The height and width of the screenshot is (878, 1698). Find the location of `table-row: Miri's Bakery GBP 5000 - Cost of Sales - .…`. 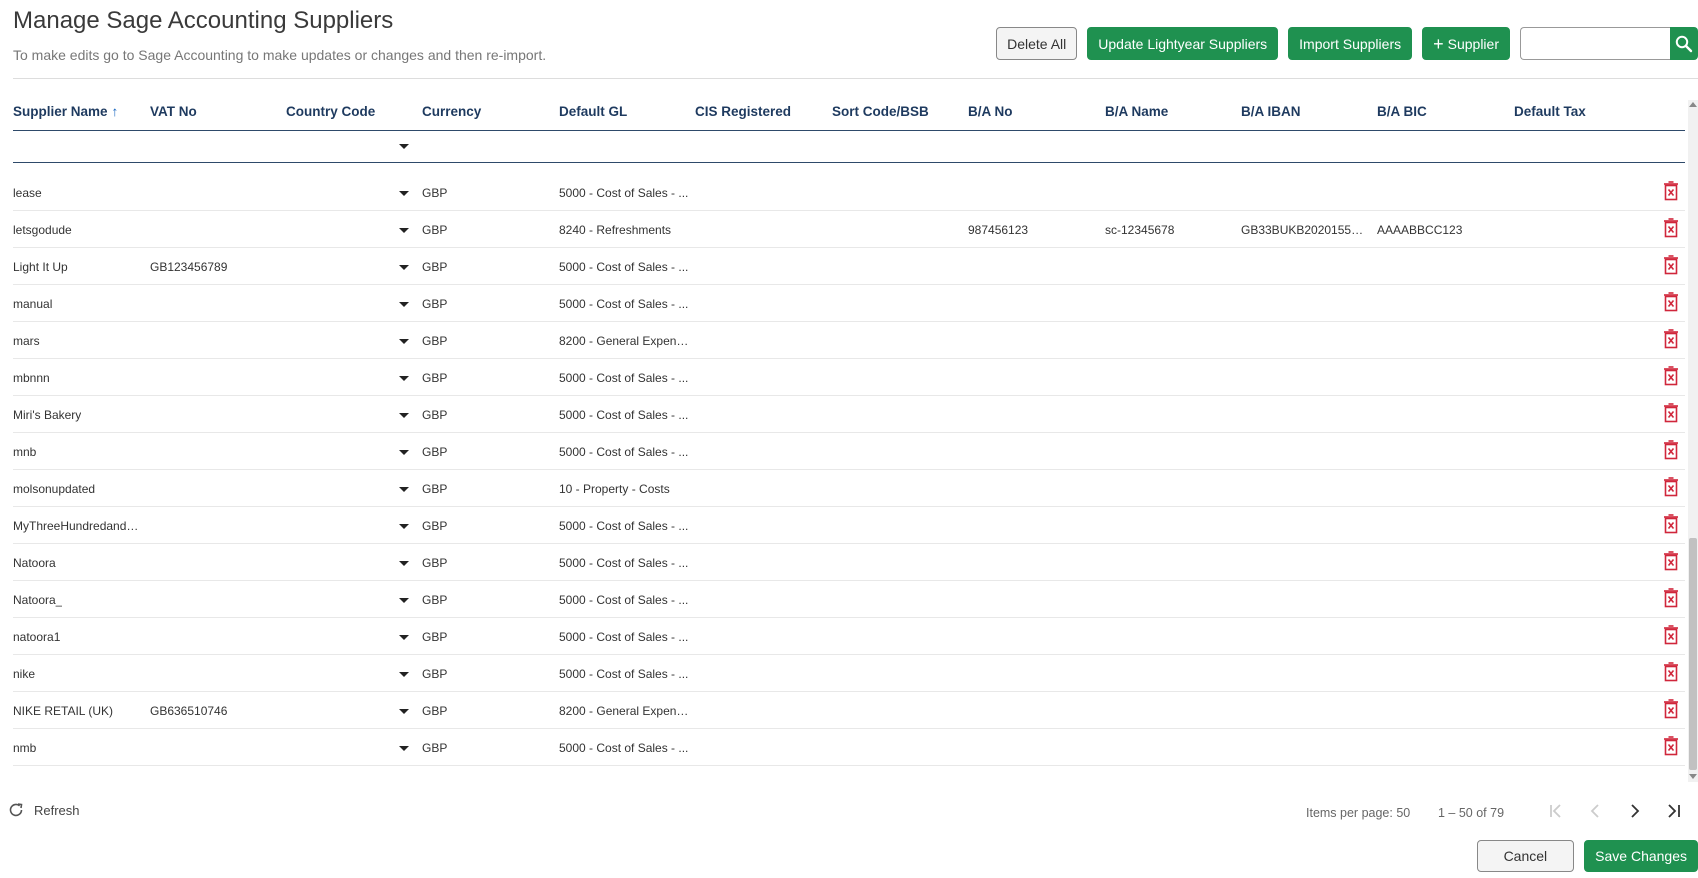

table-row: Miri's Bakery GBP 5000 - Cost of Sales - .… is located at coordinates (849, 414).